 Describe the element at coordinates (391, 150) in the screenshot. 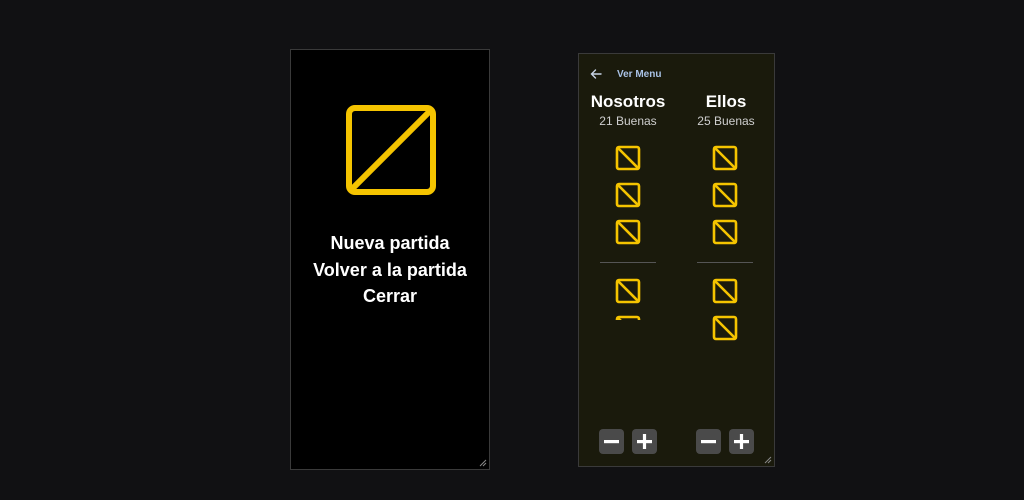

I see `square-slash-icon` at that location.